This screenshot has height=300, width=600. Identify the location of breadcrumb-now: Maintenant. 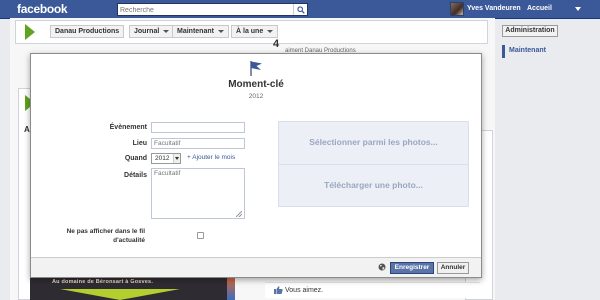
(200, 31).